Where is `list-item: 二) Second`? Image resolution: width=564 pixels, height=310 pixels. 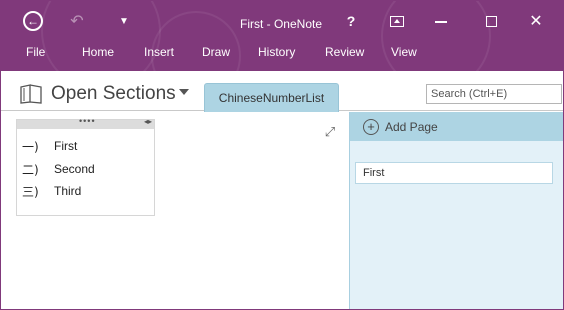 list-item: 二) Second is located at coordinates (58, 169).